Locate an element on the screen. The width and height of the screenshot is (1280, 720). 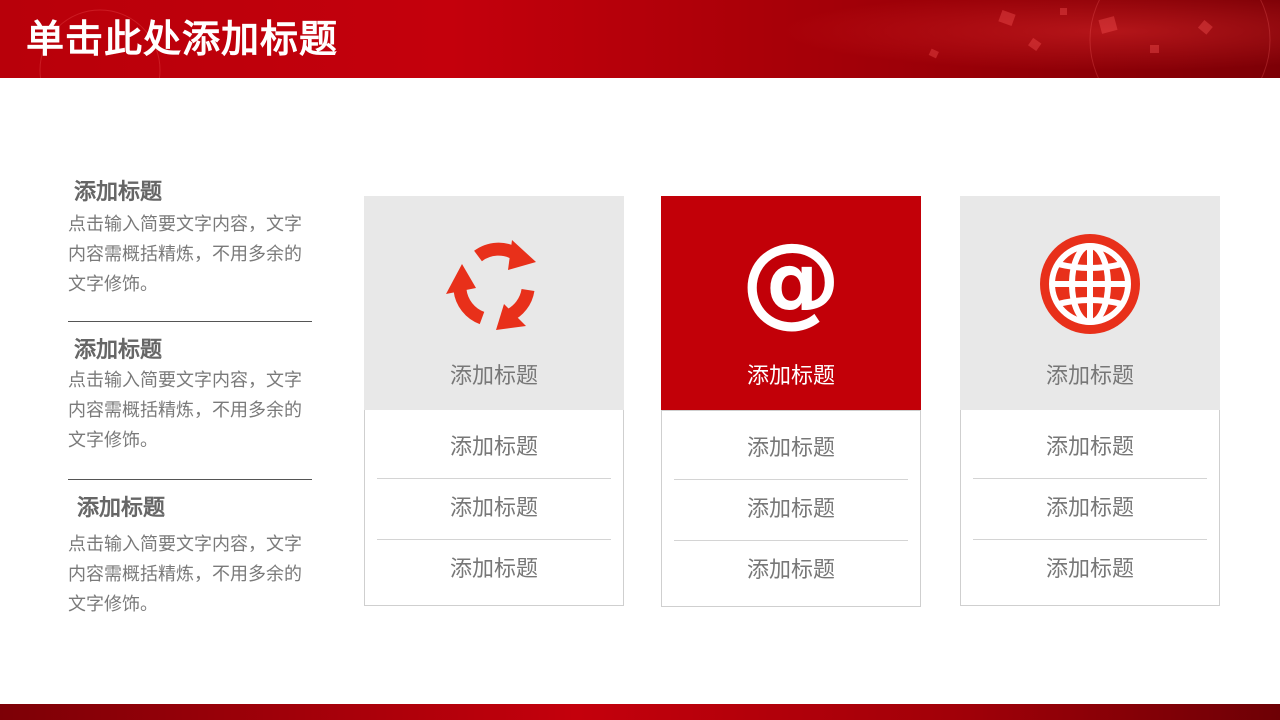
card-header: @ 添加标题 is located at coordinates (791, 303).